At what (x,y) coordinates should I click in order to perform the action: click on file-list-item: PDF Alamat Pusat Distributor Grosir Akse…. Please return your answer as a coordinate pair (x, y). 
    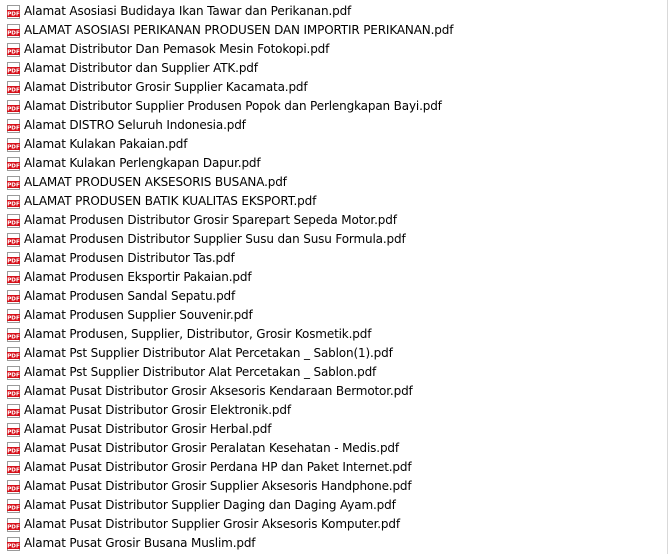
    Looking at the image, I should click on (330, 391).